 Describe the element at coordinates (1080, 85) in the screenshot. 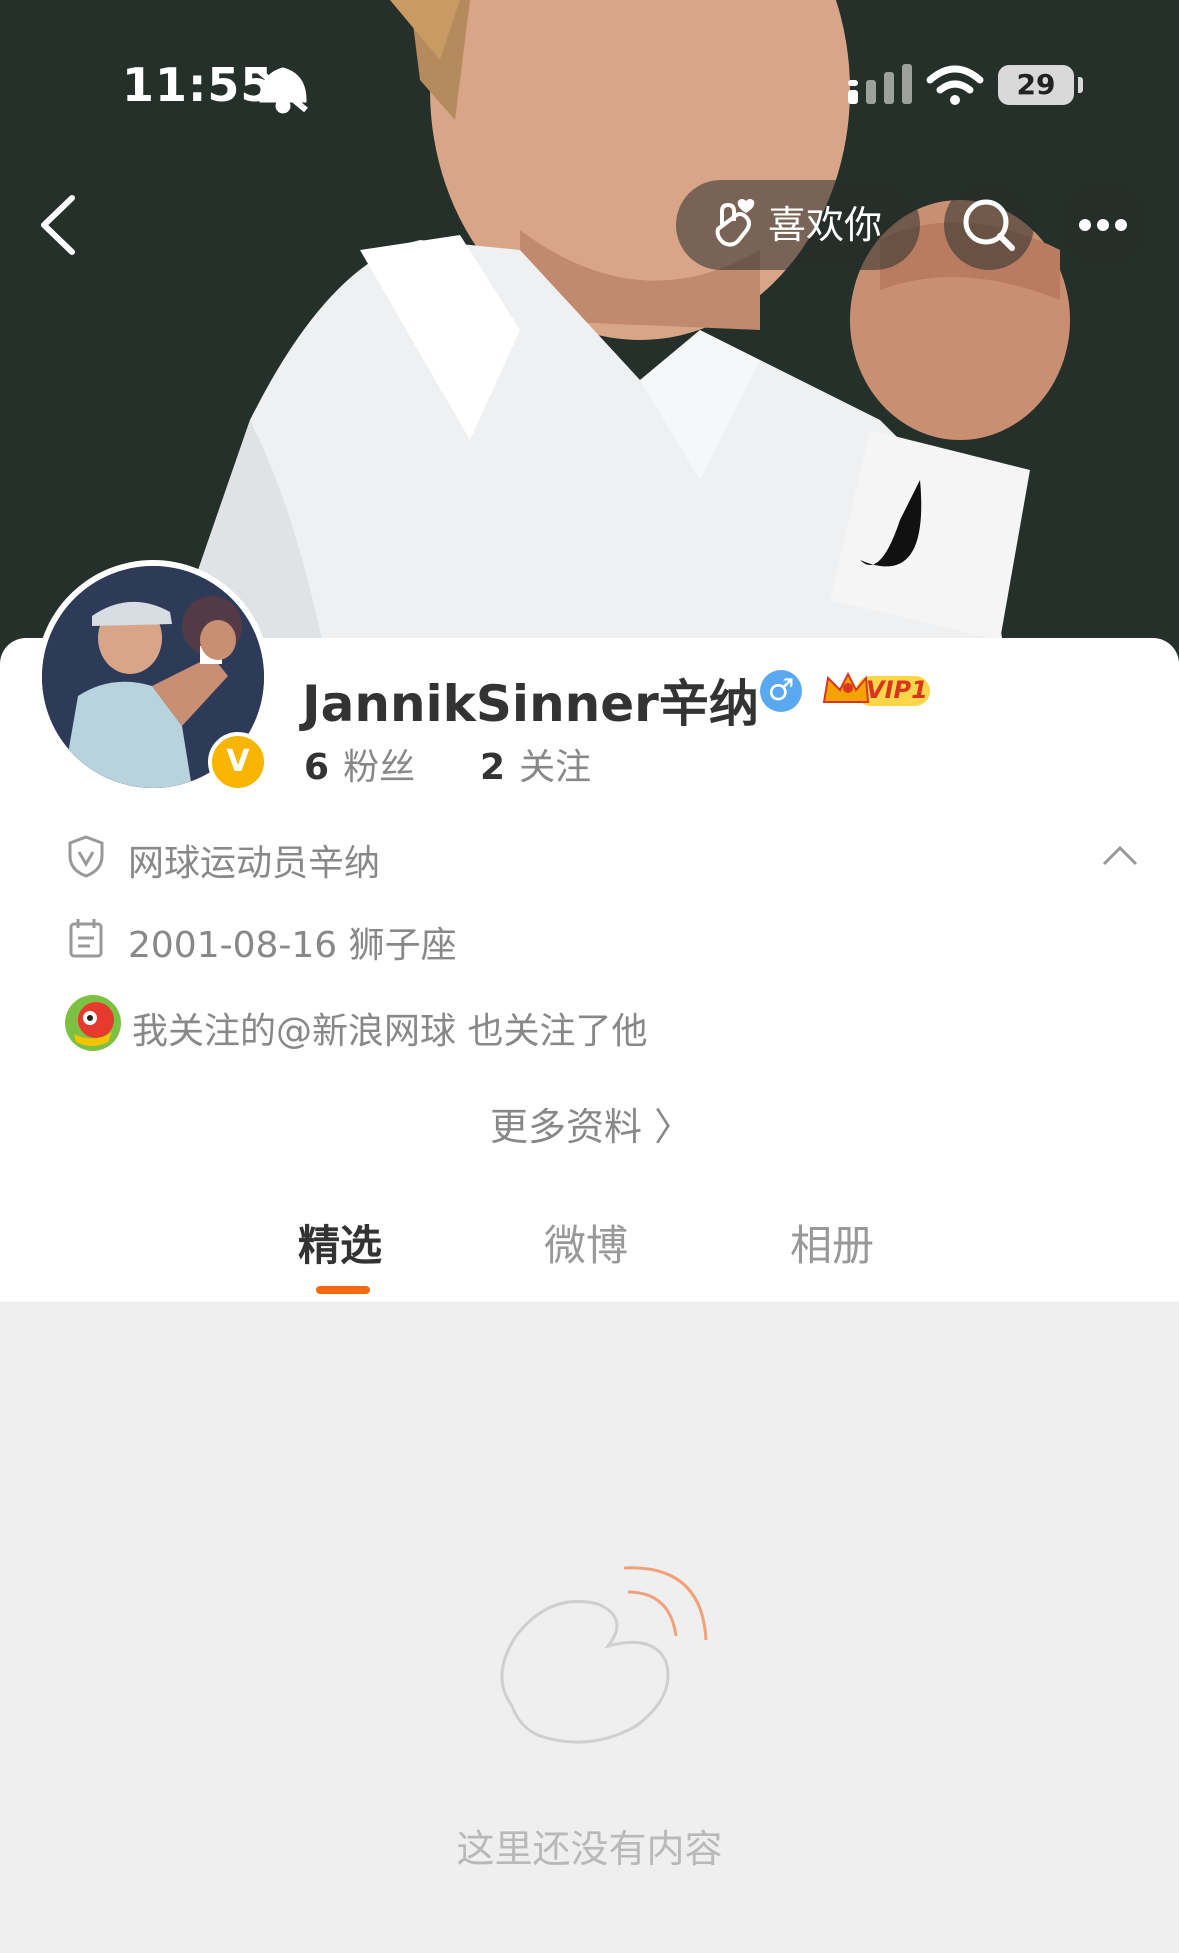

I see `battery-tip` at that location.